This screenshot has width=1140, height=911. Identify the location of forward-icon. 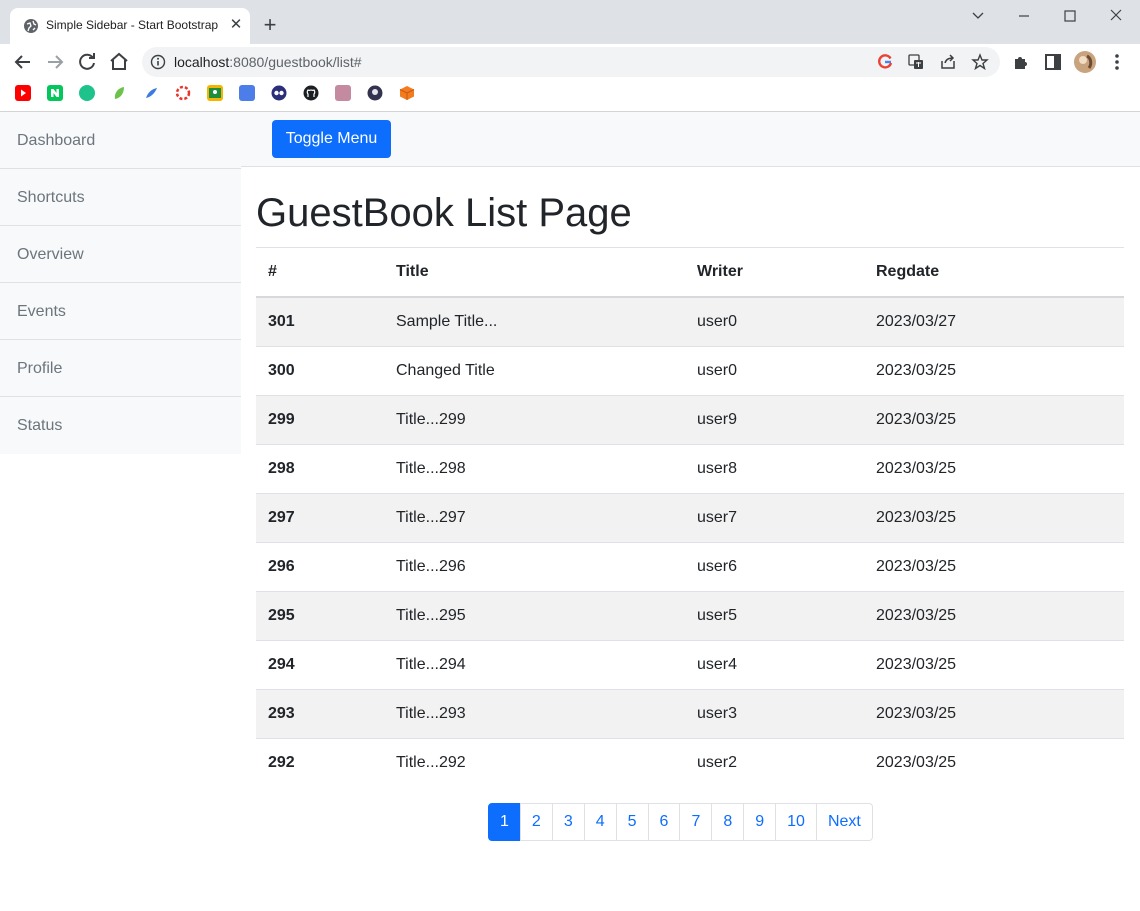
(55, 62).